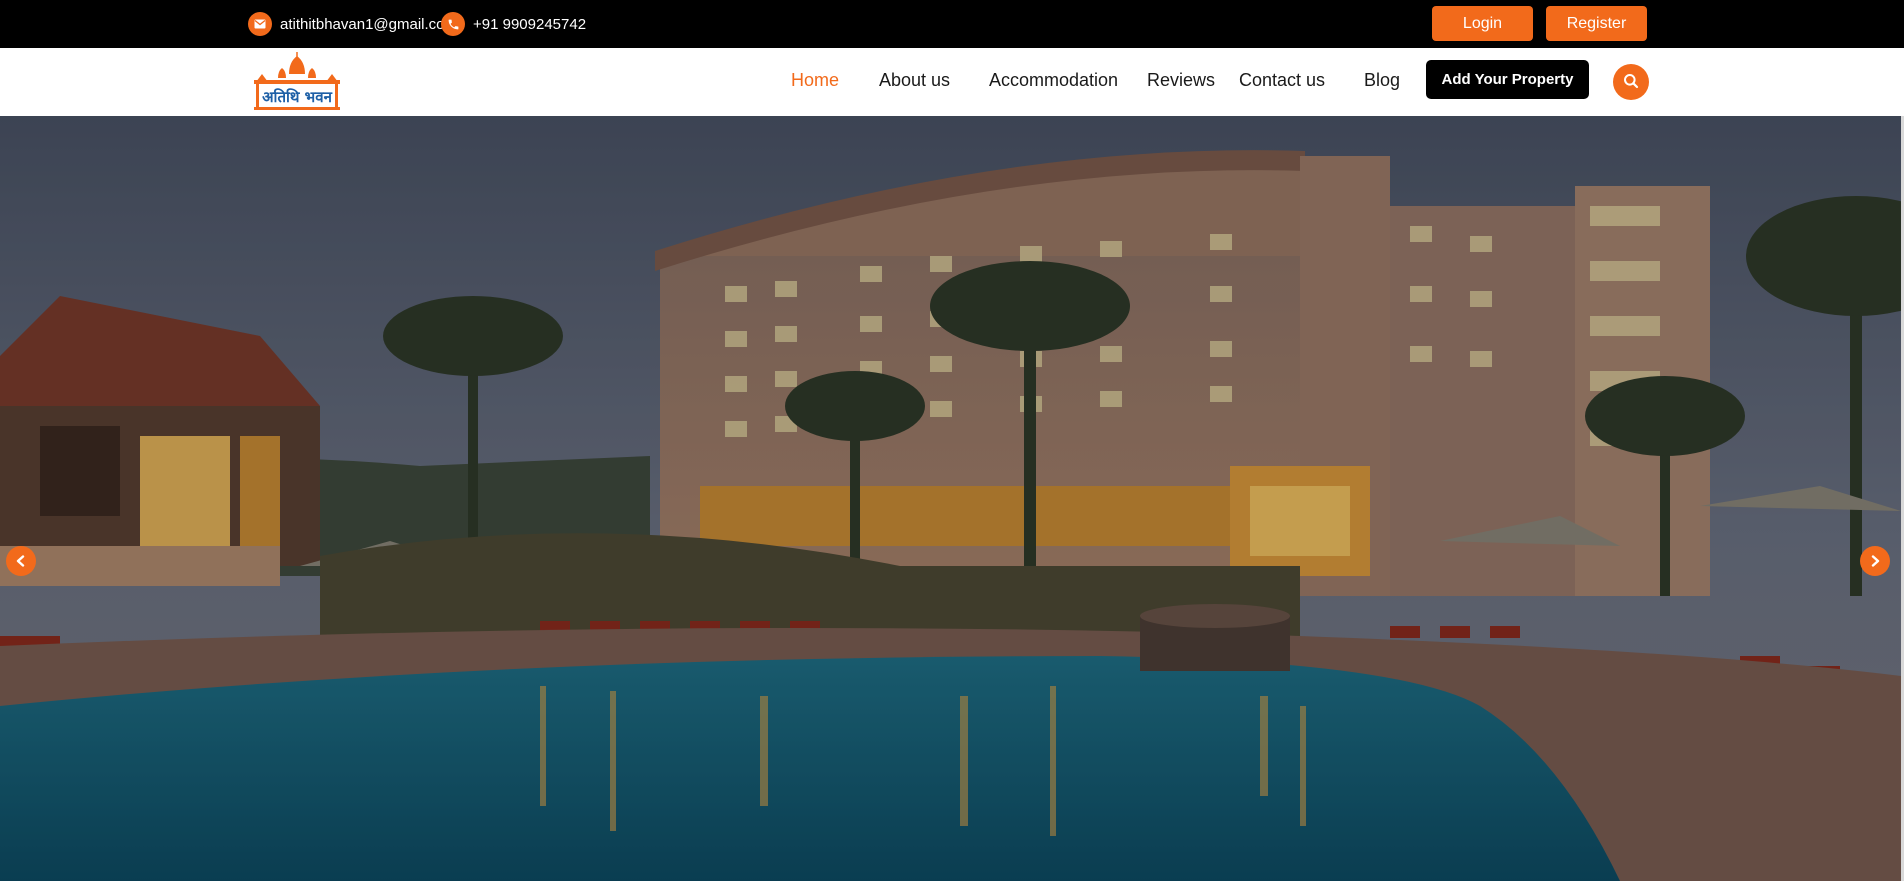  Describe the element at coordinates (298, 82) in the screenshot. I see `site-logo: अतिथि भवन` at that location.